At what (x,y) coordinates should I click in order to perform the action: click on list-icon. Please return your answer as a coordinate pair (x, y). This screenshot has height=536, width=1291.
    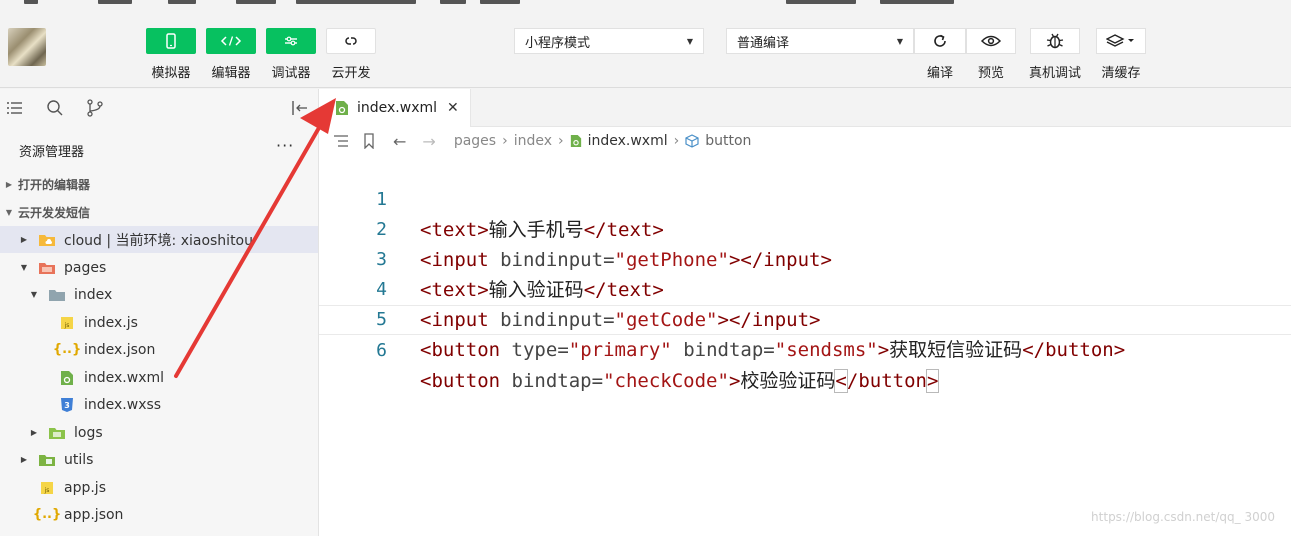
    Looking at the image, I should click on (15, 108).